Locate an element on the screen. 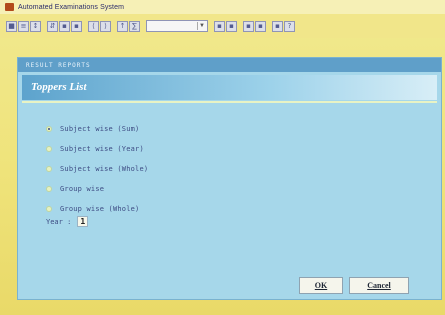 The width and height of the screenshot is (445, 315). window-title: Automated Examinations System is located at coordinates (71, 7).